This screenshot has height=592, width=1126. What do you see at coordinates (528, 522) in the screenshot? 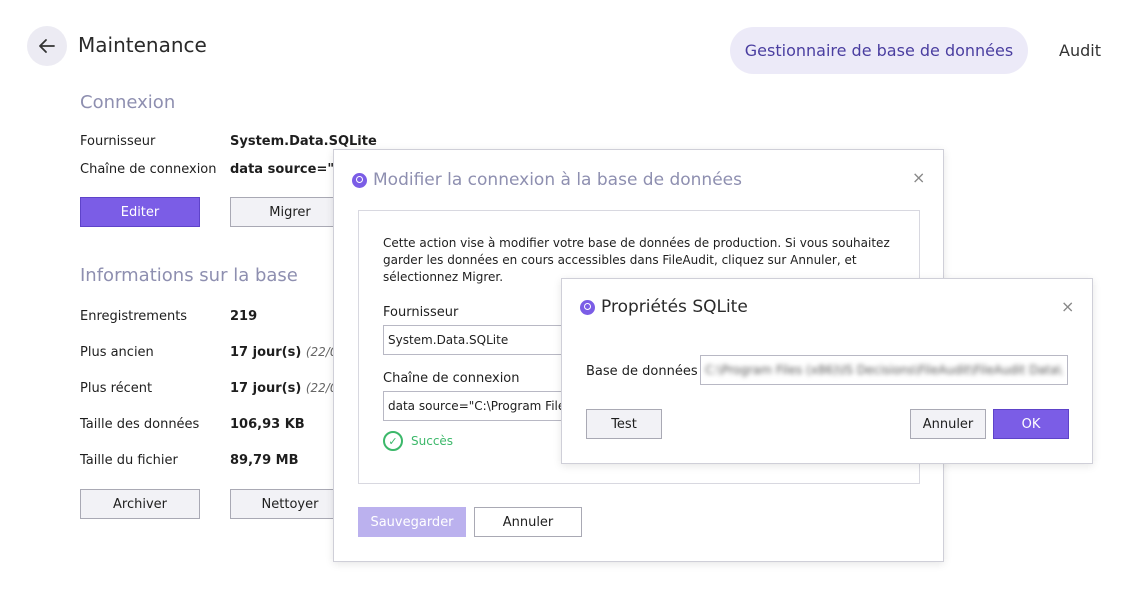
I see `modify-cancel-button: Annuler` at bounding box center [528, 522].